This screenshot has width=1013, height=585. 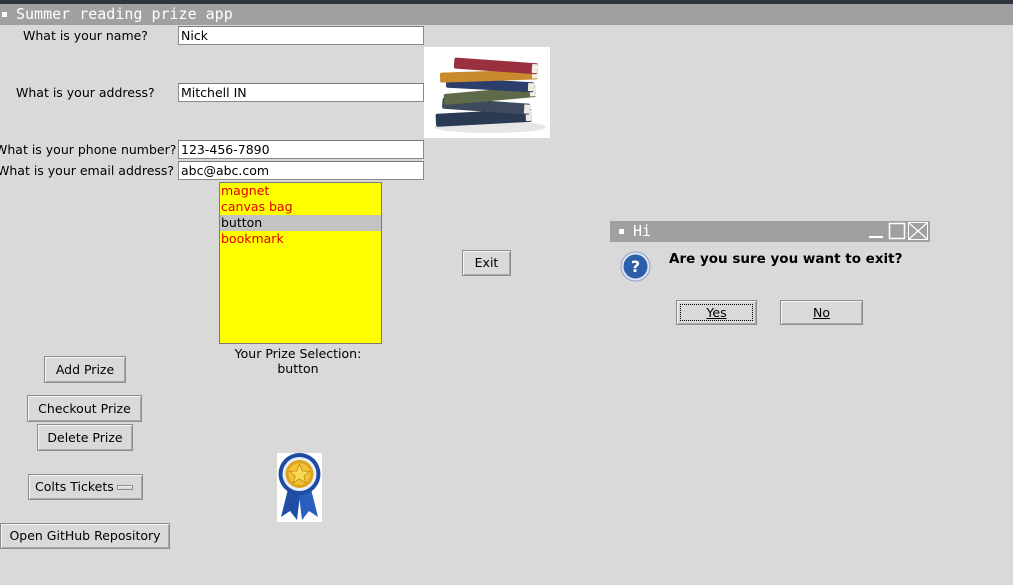 I want to click on prize-selection-value: button, so click(x=298, y=368).